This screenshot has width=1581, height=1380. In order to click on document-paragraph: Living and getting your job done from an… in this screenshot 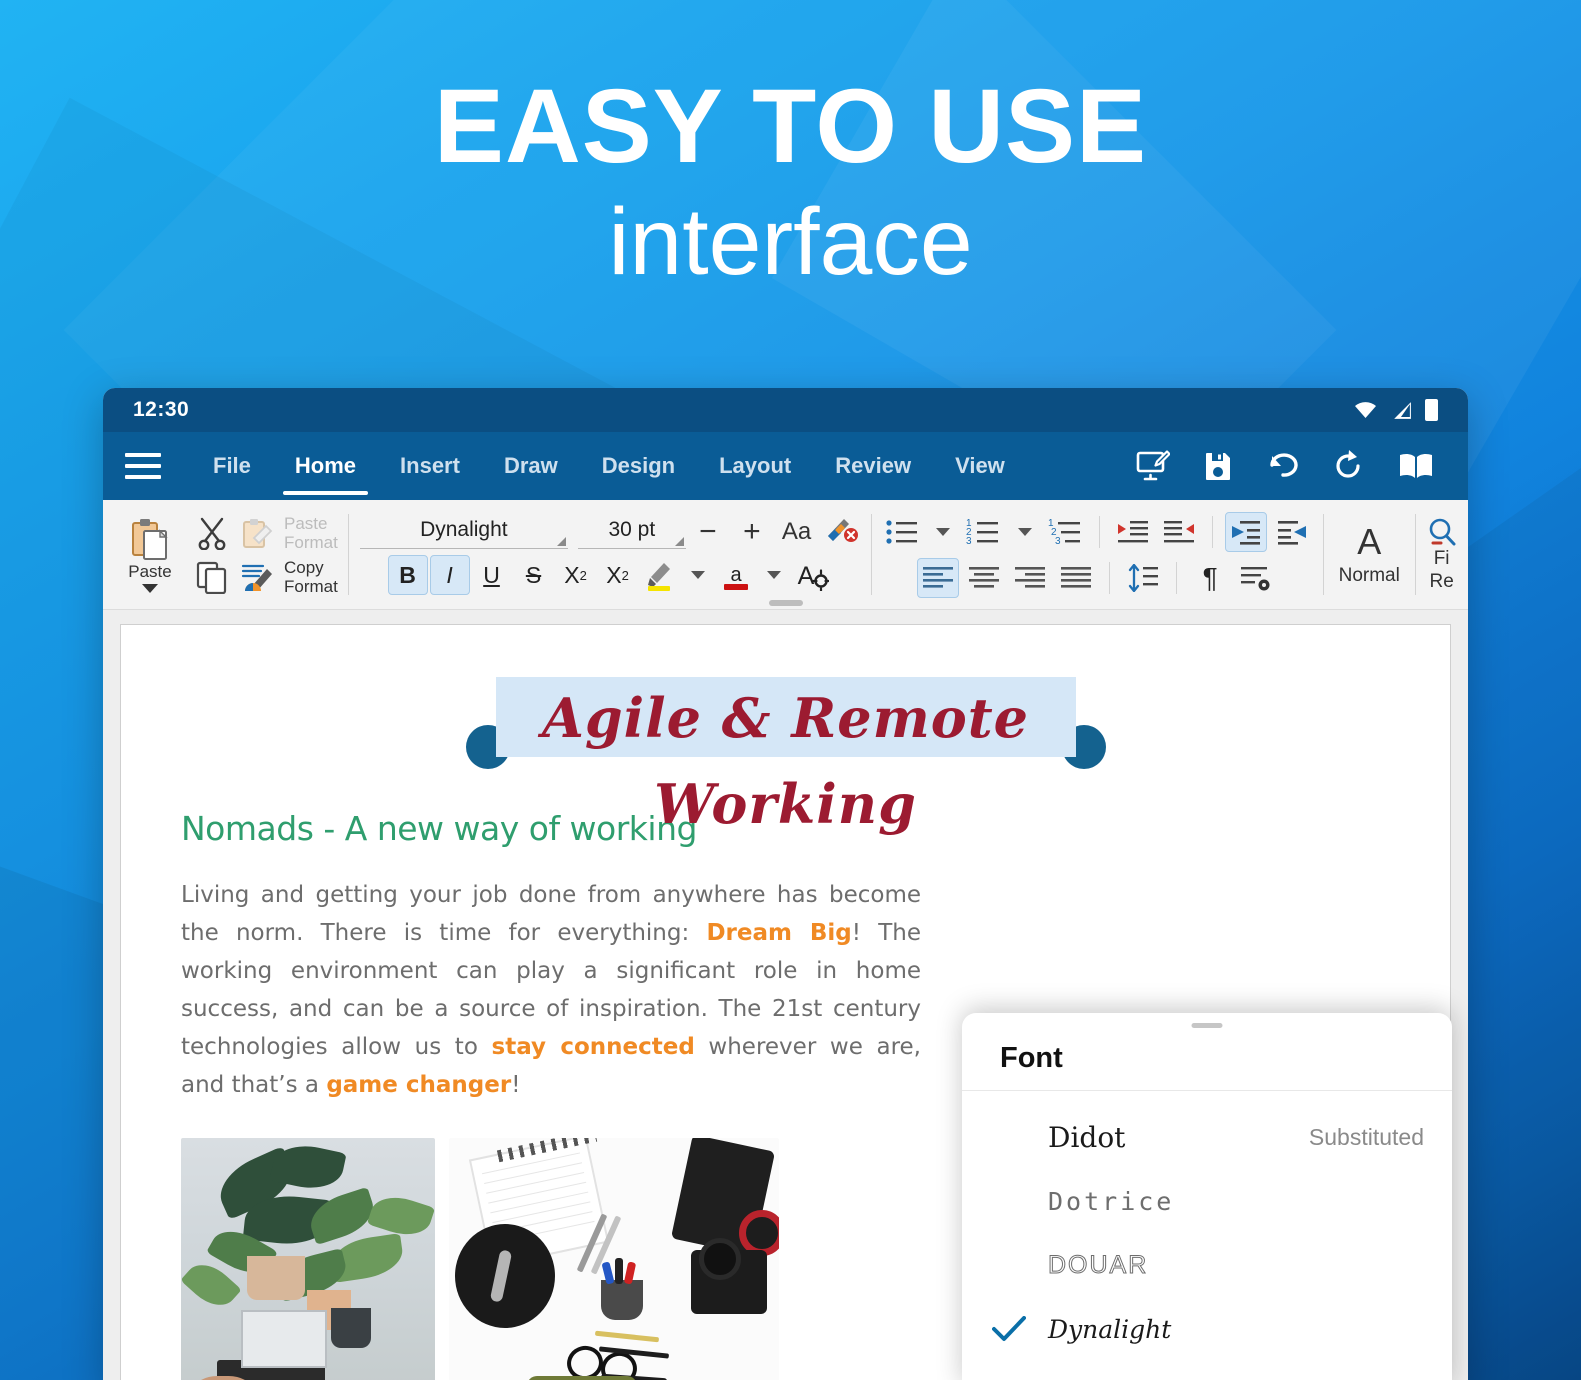, I will do `click(551, 990)`.